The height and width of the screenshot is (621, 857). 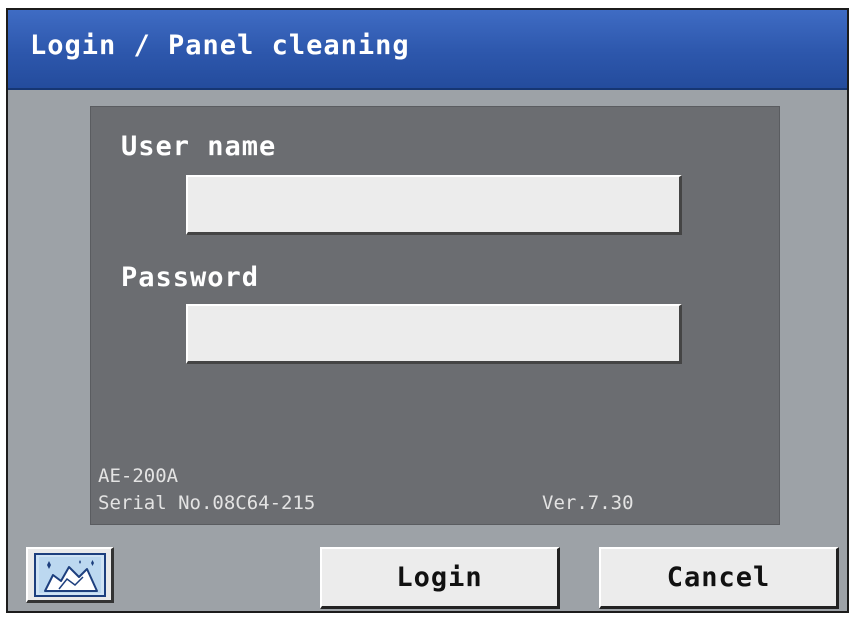 I want to click on title-bar: Login / Panel cleaning, so click(x=427, y=50).